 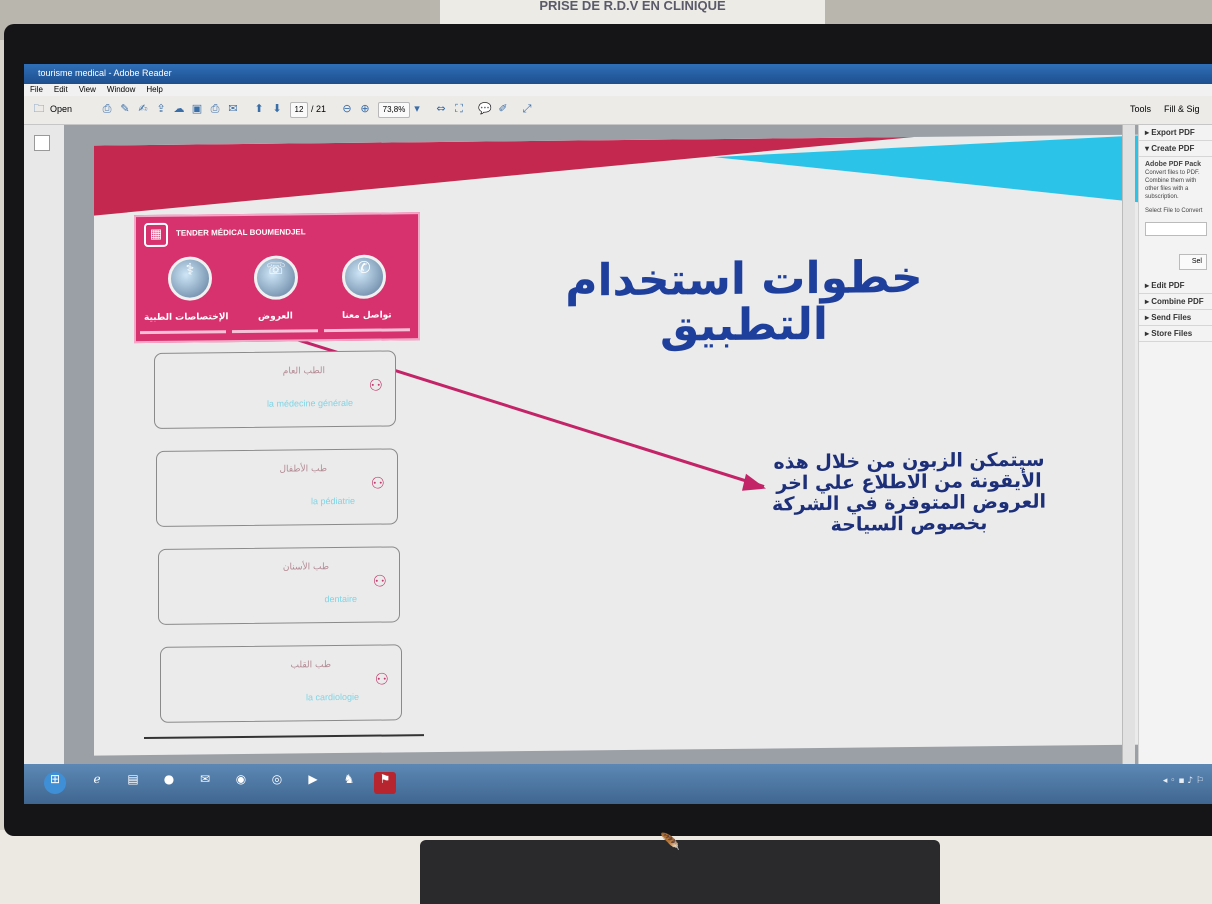 What do you see at coordinates (36, 89) in the screenshot?
I see `menu-file: File` at bounding box center [36, 89].